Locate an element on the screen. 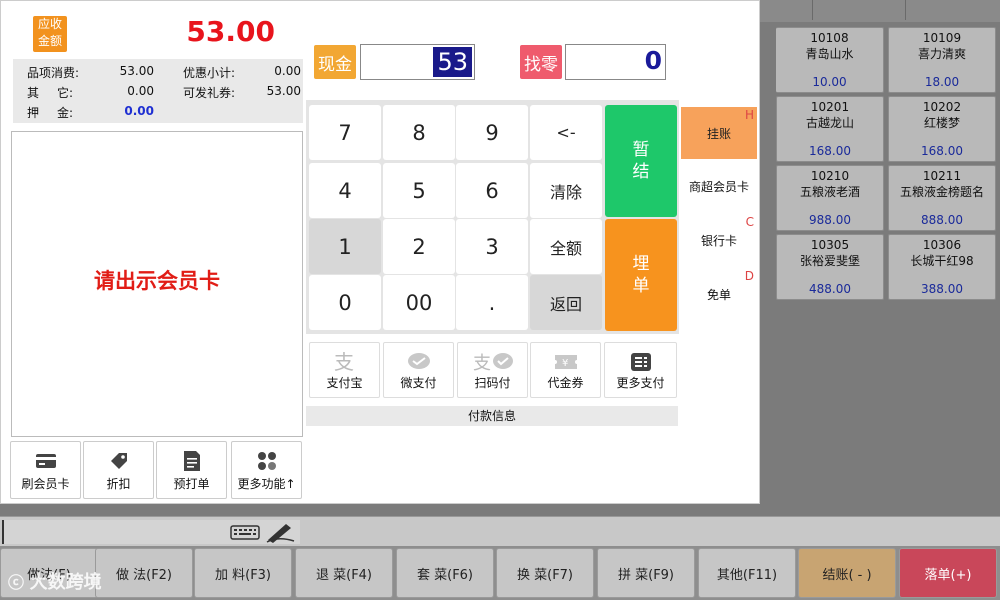 The width and height of the screenshot is (1000, 600). side-label: 免单 is located at coordinates (718, 294).